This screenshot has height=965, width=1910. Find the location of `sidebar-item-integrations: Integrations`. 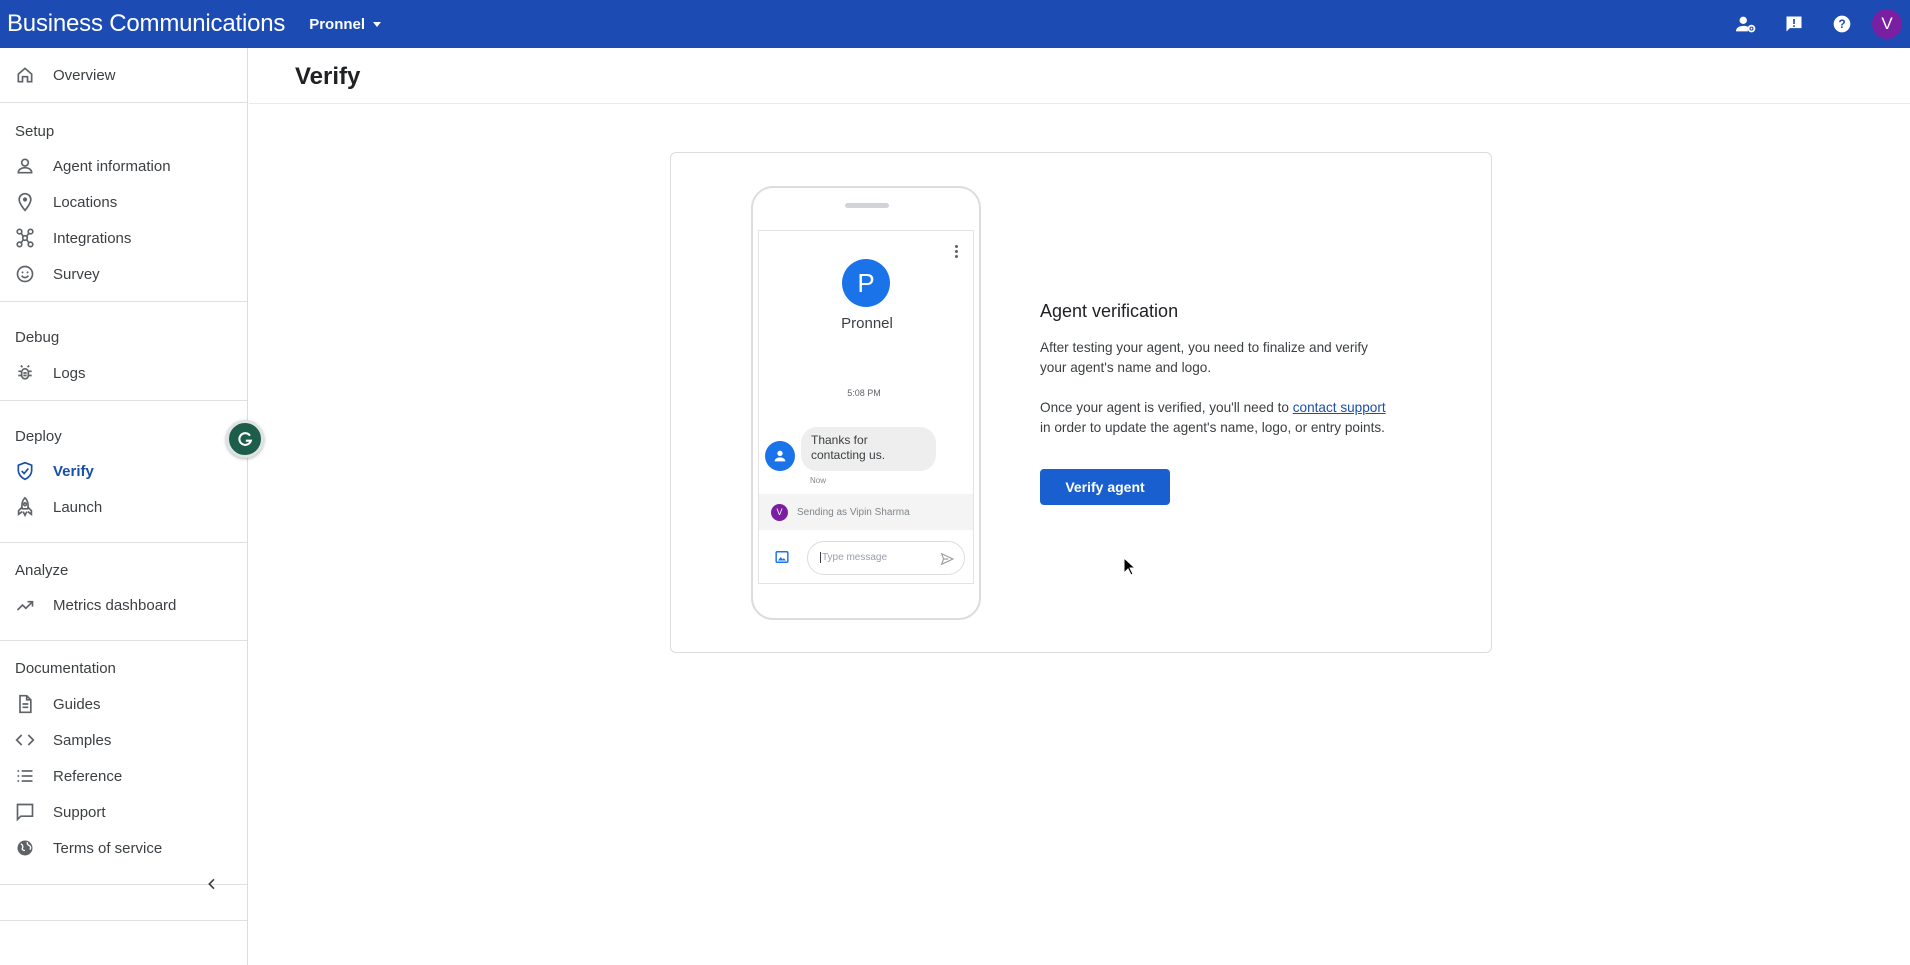

sidebar-item-integrations: Integrations is located at coordinates (123, 238).